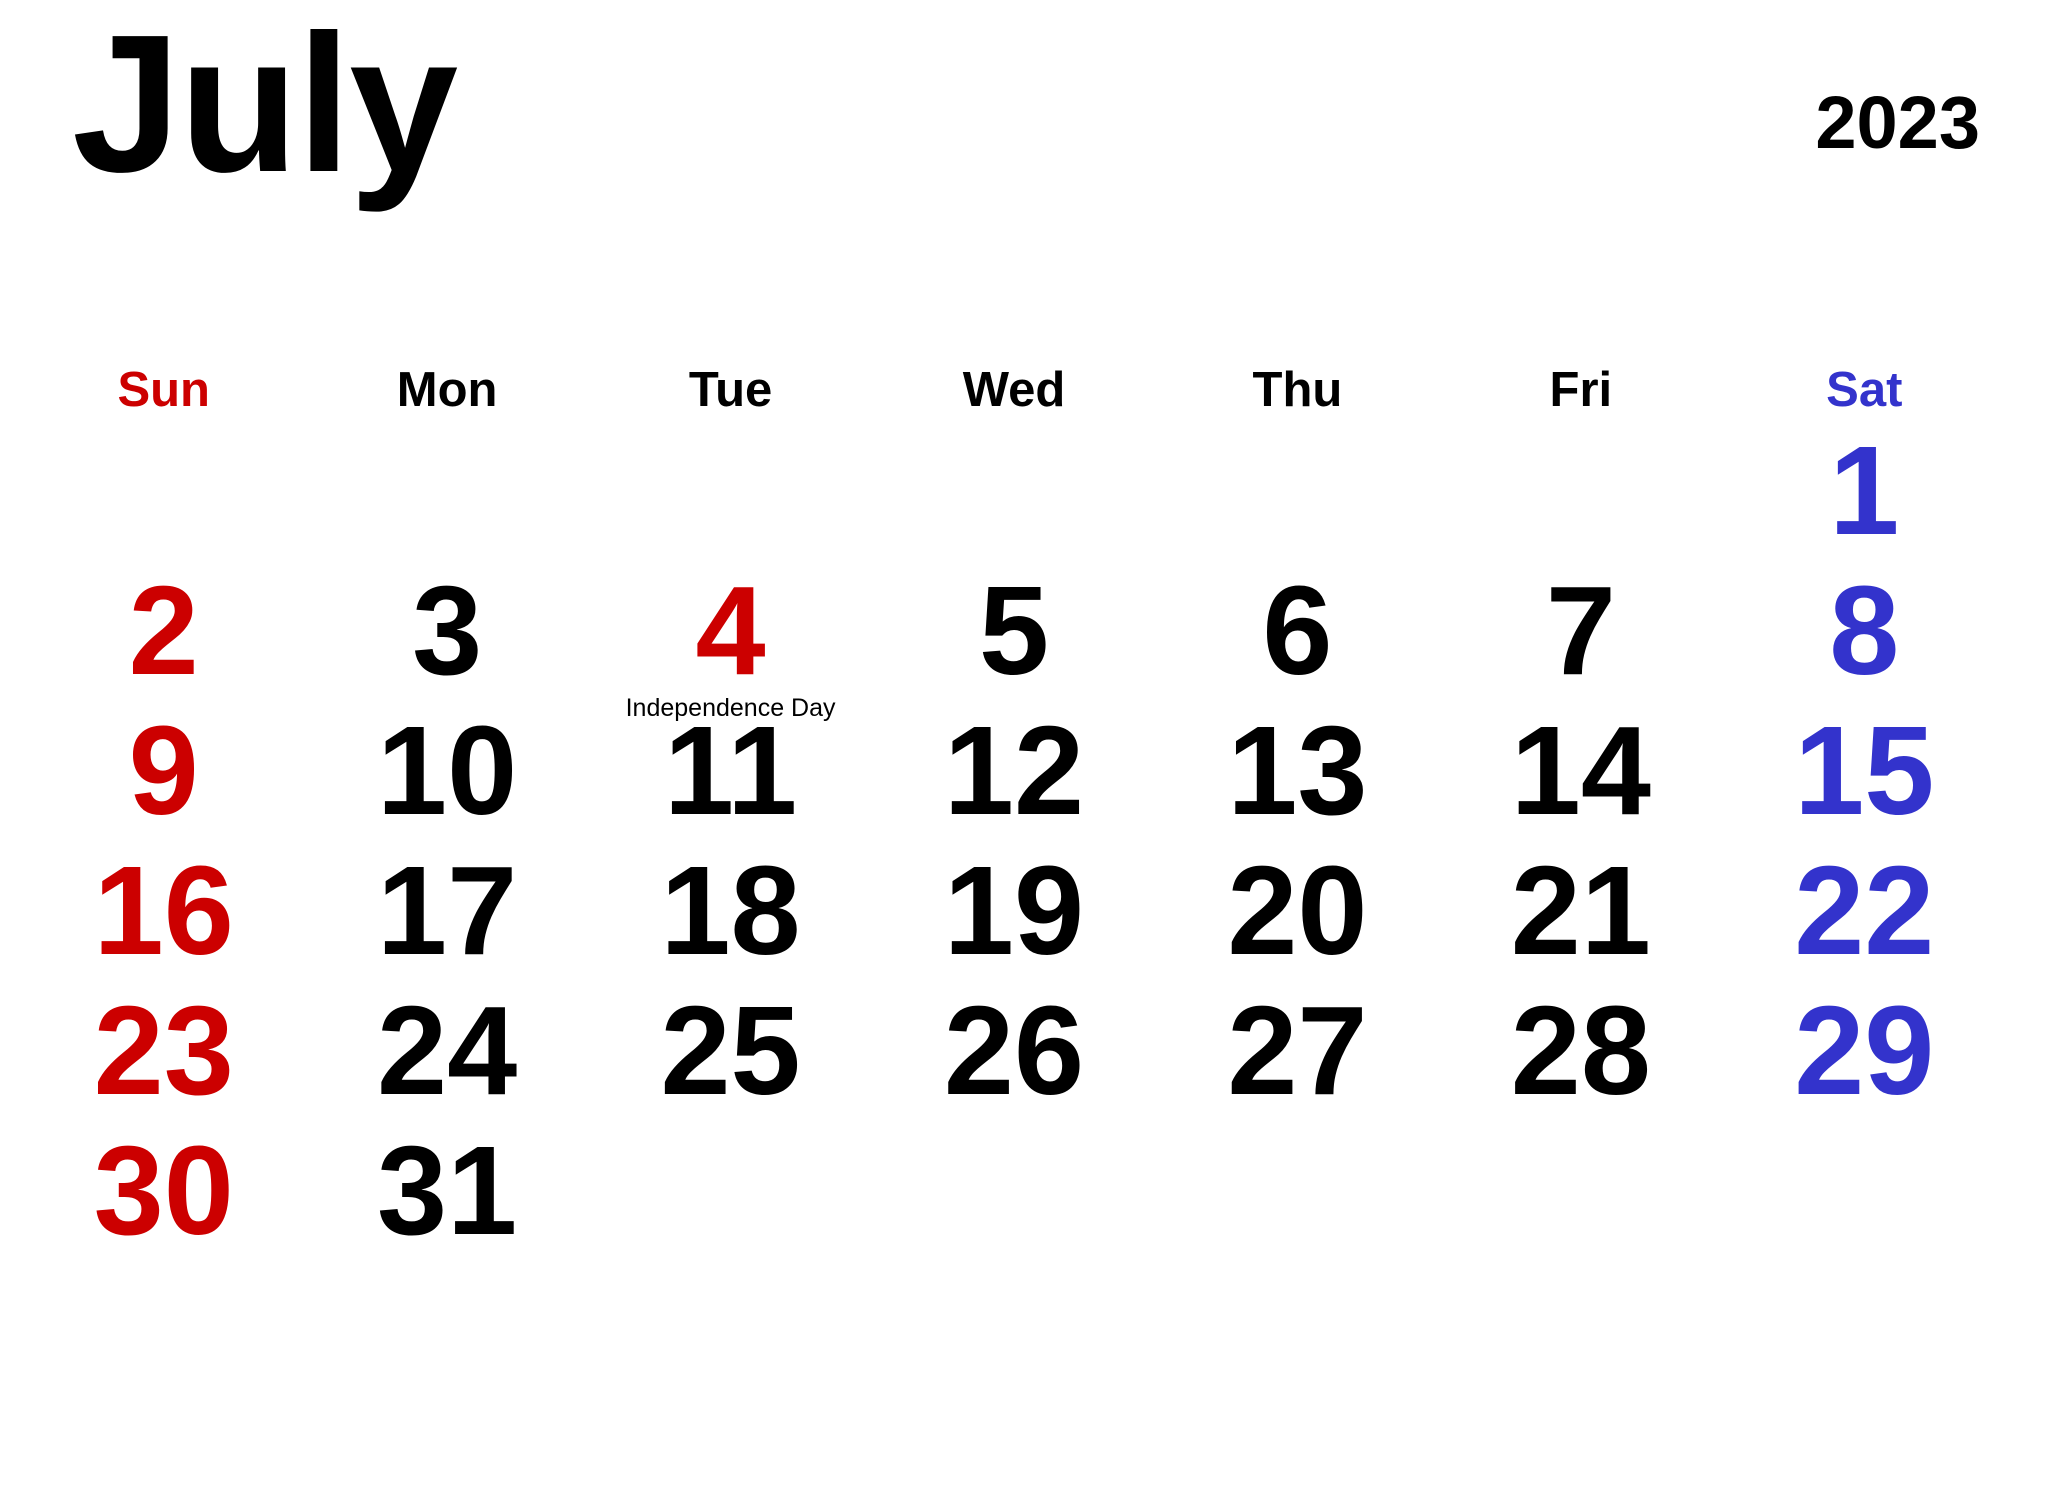 The height and width of the screenshot is (1502, 2048). I want to click on day-number: 21, so click(1580, 910).